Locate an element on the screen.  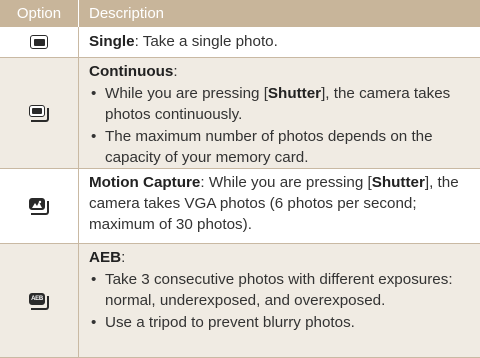
option-title: Single is located at coordinates (112, 41).